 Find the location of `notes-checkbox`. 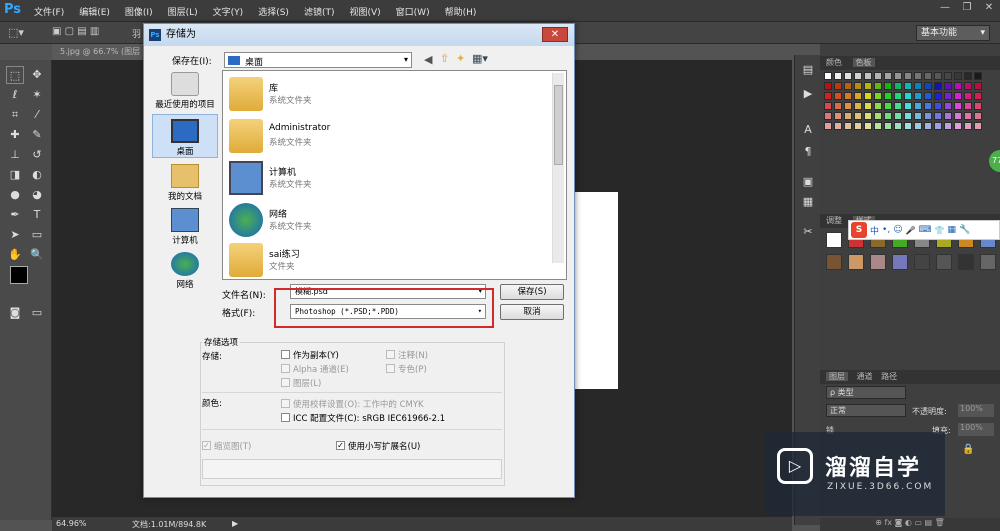

notes-checkbox is located at coordinates (390, 354).